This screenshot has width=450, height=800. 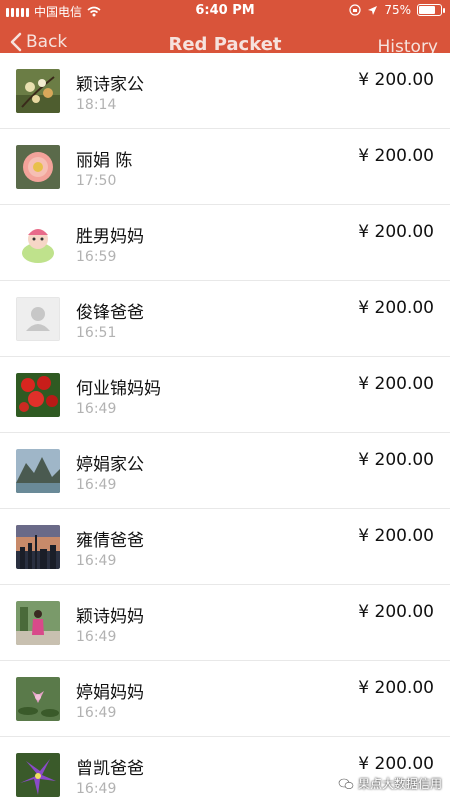 I want to click on person-photo-avatar, so click(x=38, y=623).